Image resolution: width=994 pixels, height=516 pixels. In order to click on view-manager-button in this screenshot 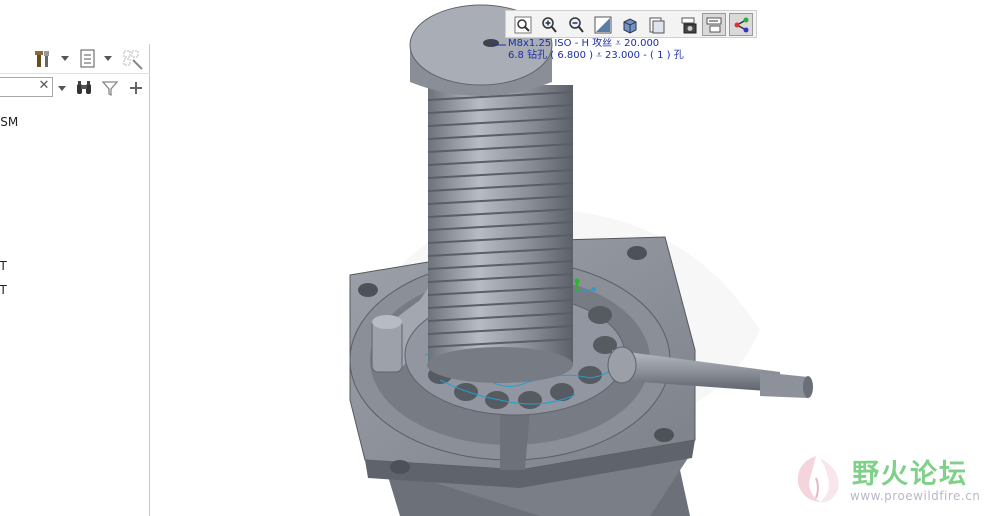, I will do `click(688, 24)`.